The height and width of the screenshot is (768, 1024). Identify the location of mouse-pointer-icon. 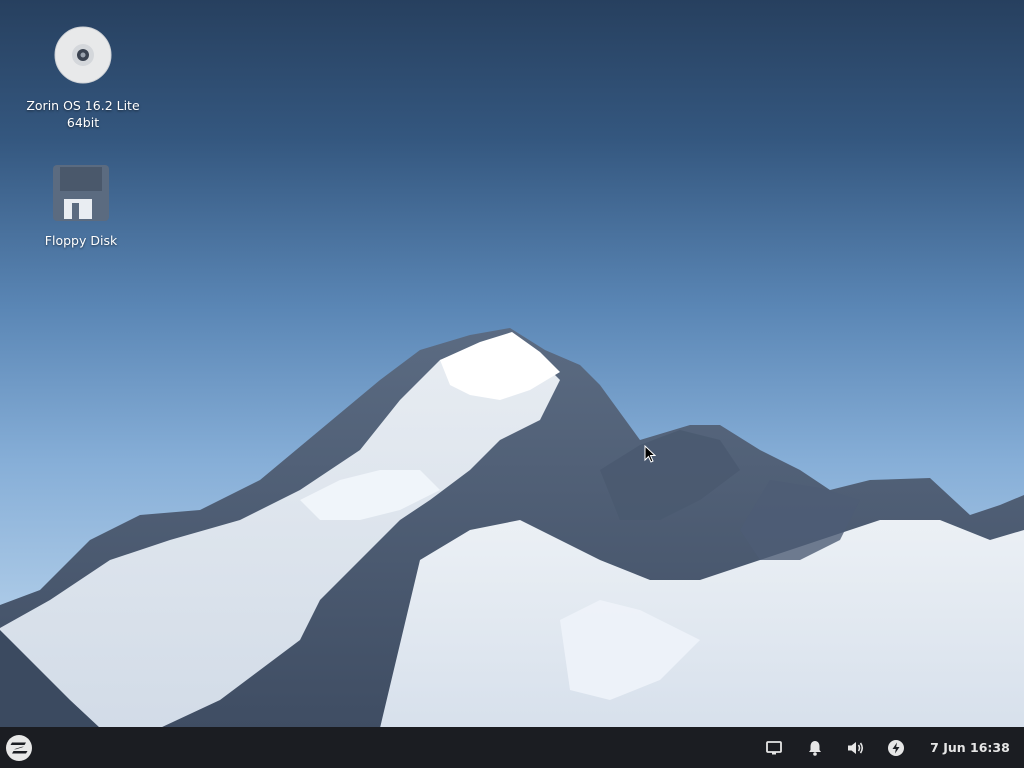
(650, 454).